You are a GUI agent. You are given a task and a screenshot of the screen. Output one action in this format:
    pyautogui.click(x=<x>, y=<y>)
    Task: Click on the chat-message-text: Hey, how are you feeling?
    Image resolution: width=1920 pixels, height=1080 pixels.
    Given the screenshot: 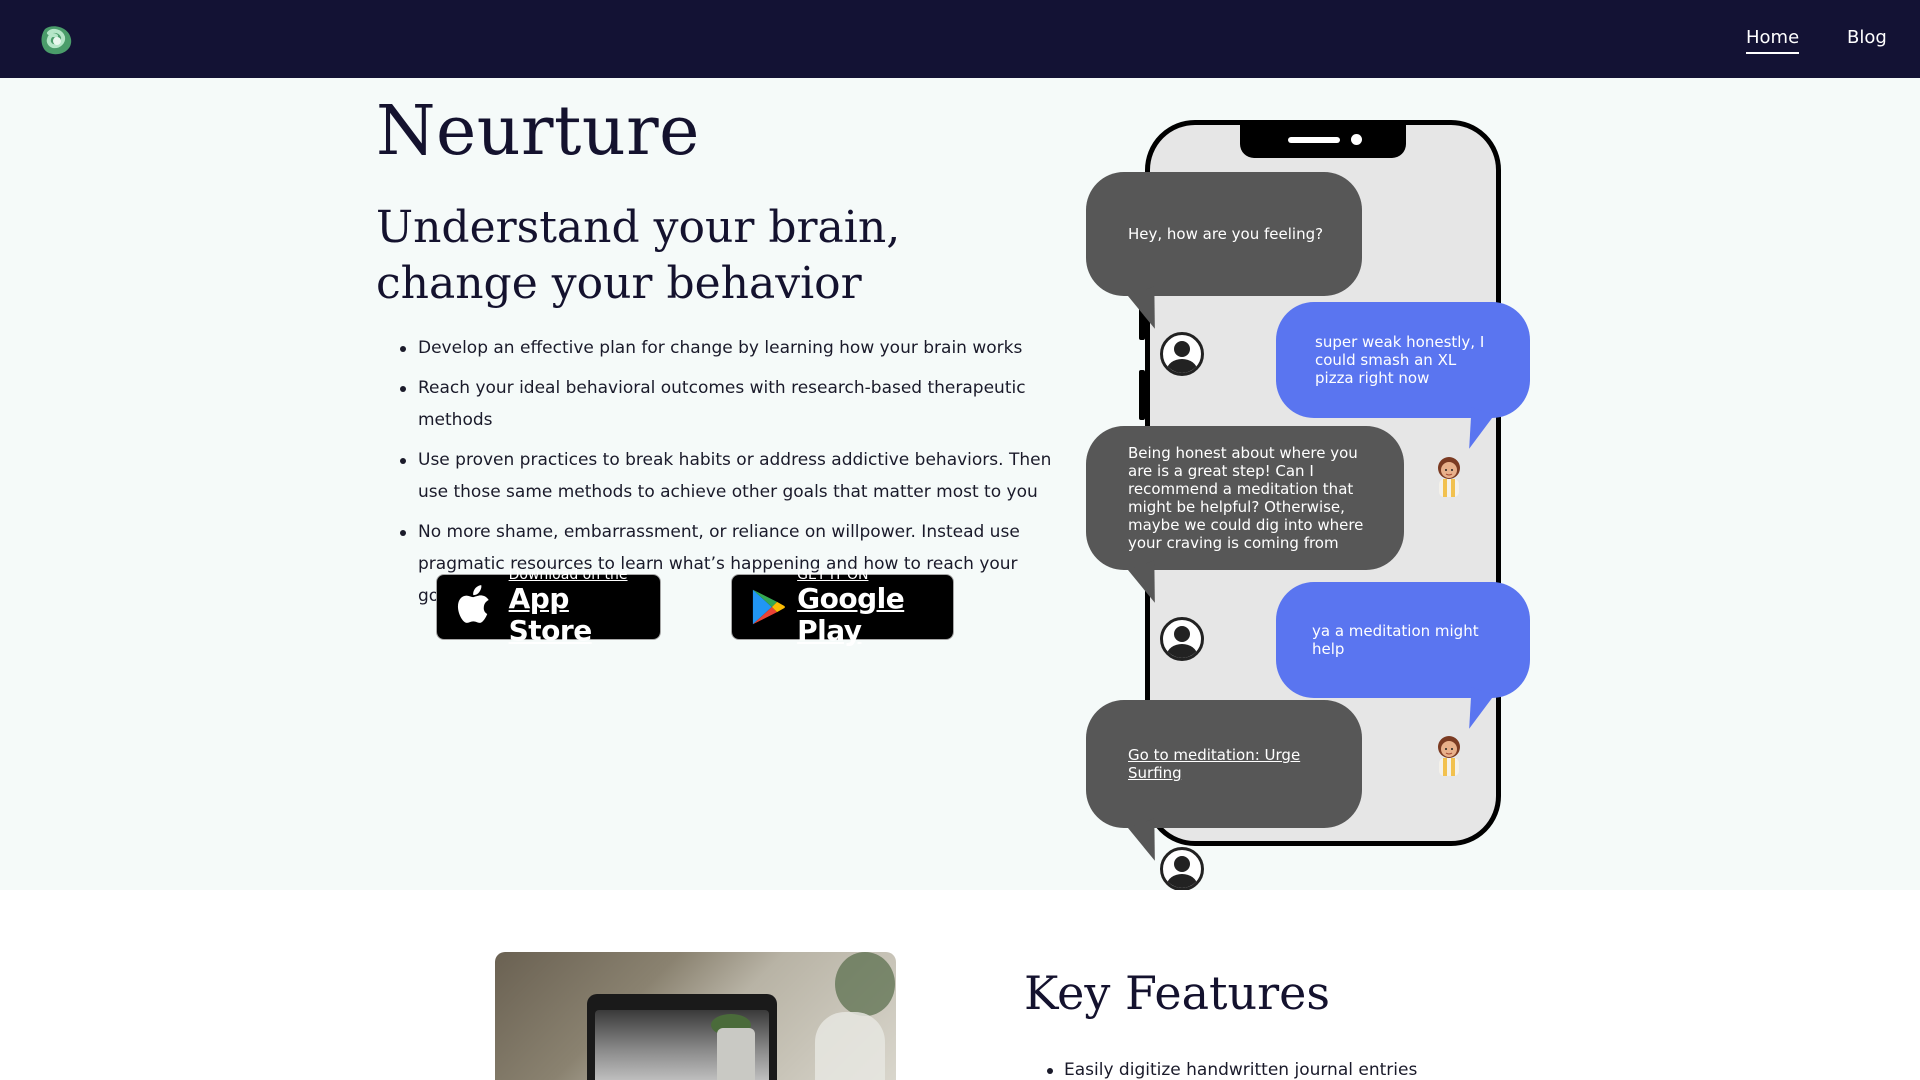 What is the action you would take?
    pyautogui.click(x=1226, y=234)
    